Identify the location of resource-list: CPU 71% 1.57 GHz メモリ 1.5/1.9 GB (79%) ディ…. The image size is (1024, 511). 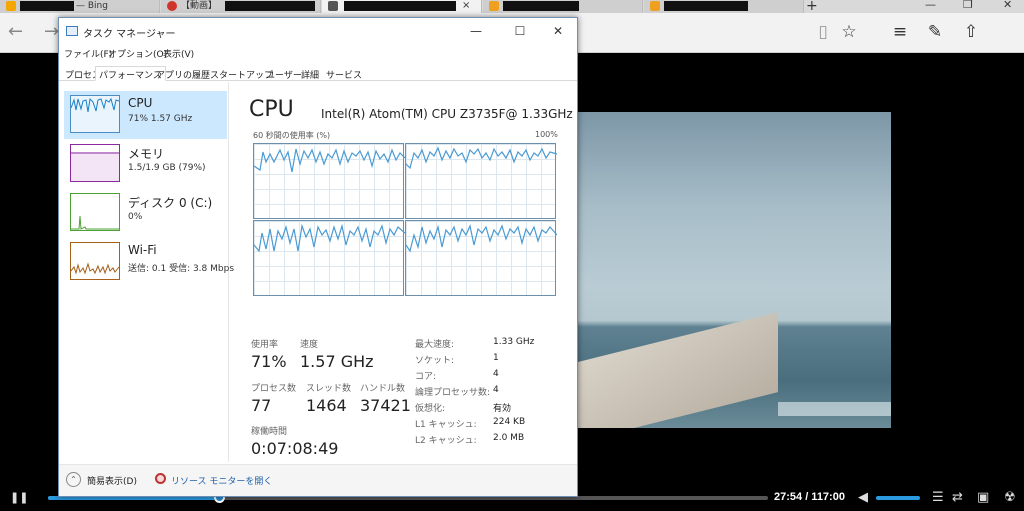
(146, 272).